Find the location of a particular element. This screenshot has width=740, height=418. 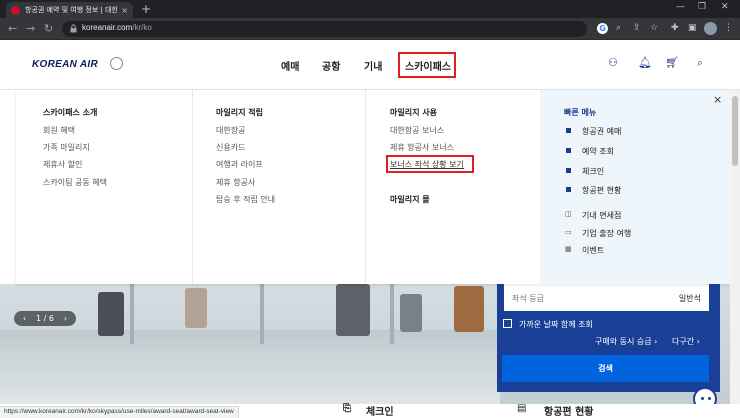

cart-icon: 🛒︎ is located at coordinates (672, 62).